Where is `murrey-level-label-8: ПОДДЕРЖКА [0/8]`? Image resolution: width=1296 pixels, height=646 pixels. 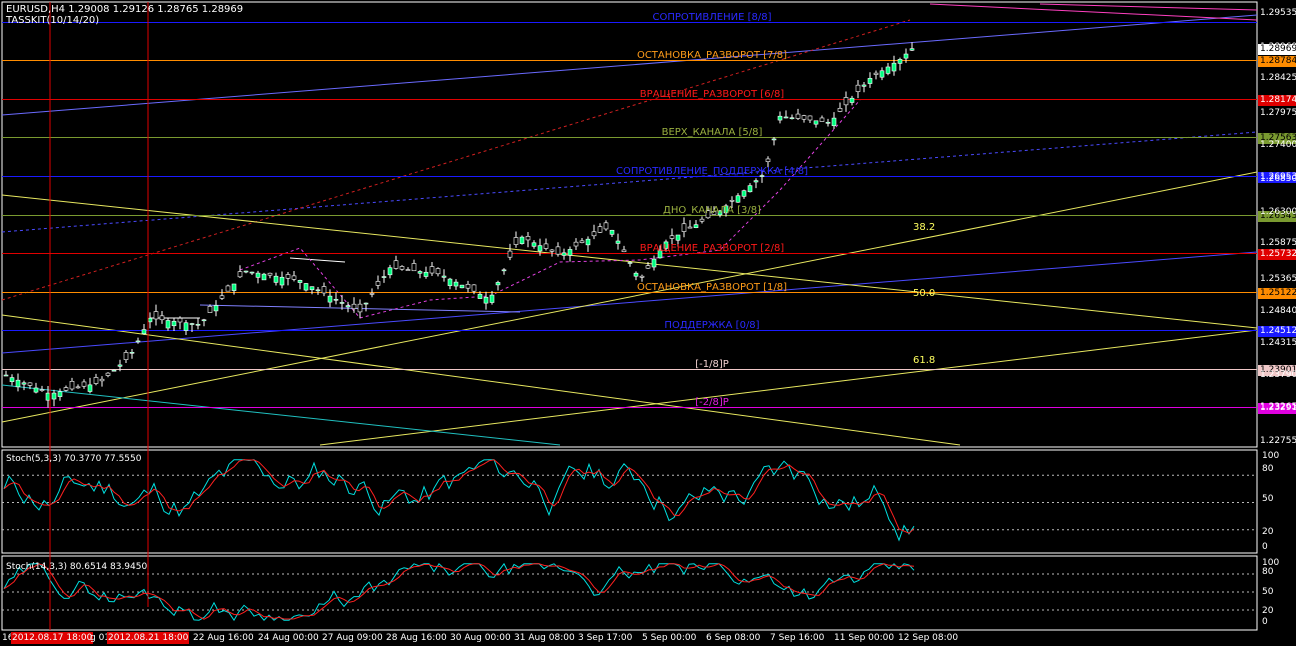
murrey-level-label-8: ПОДДЕРЖКА [0/8] is located at coordinates (712, 325).